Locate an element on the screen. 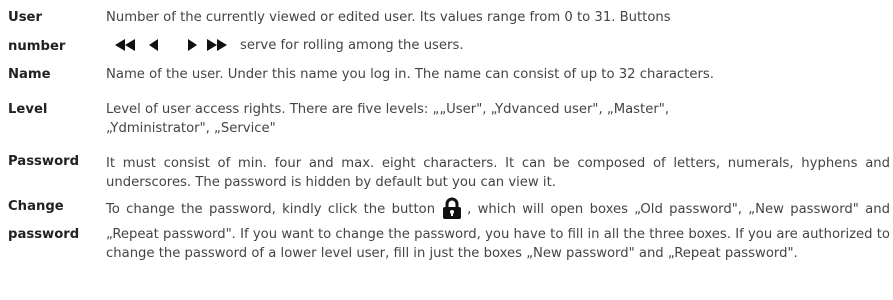  fast-forward-icon is located at coordinates (218, 45).